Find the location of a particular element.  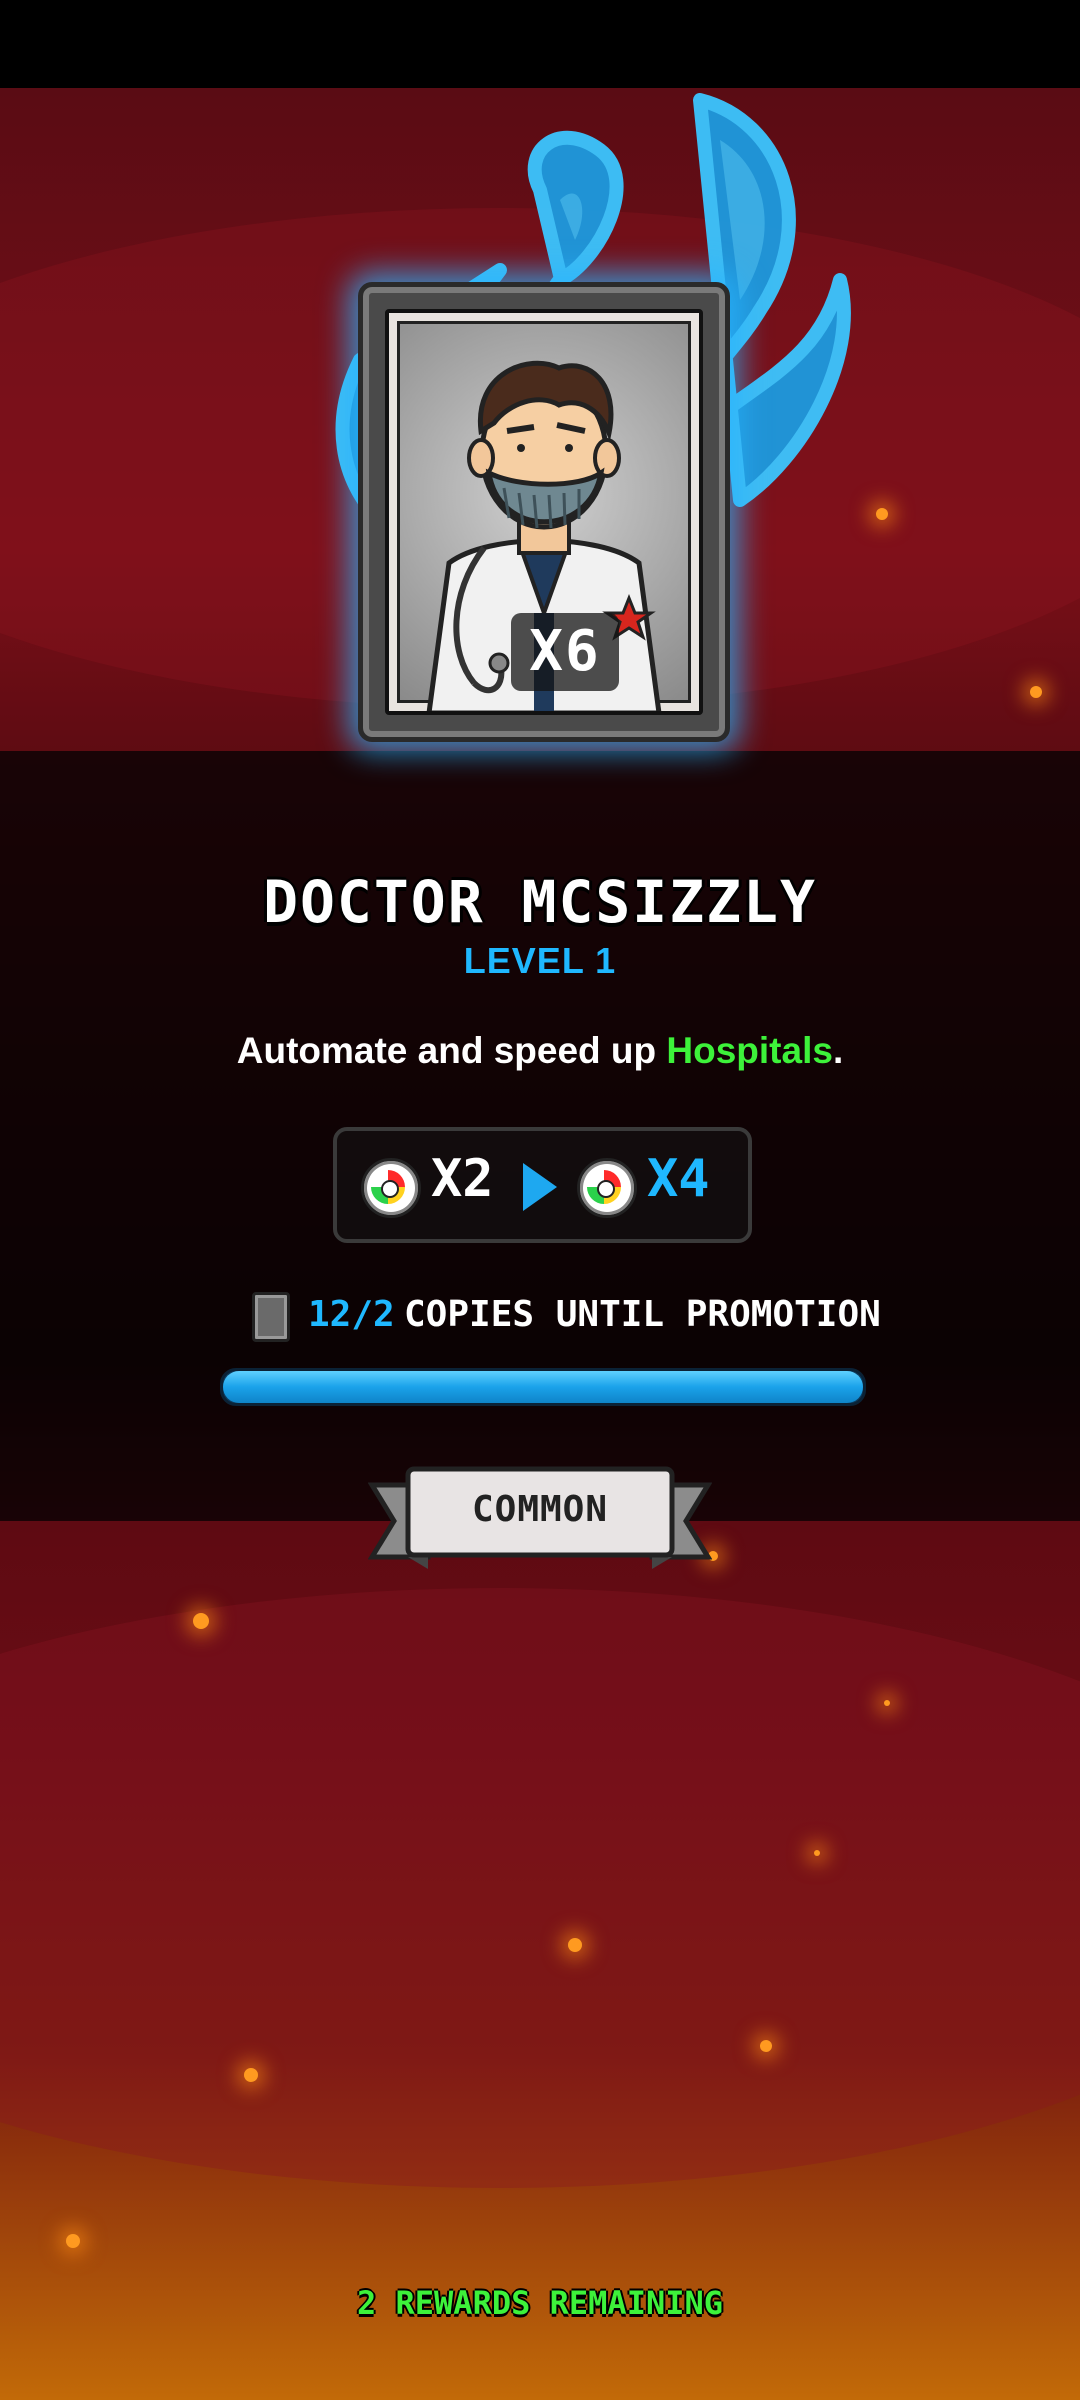

arrow-right-icon is located at coordinates (540, 1187).